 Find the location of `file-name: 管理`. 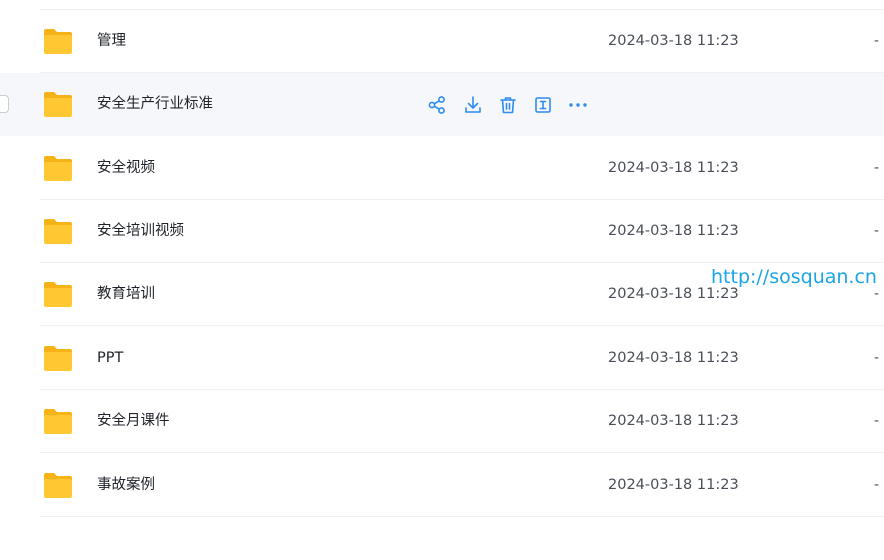

file-name: 管理 is located at coordinates (111, 41).